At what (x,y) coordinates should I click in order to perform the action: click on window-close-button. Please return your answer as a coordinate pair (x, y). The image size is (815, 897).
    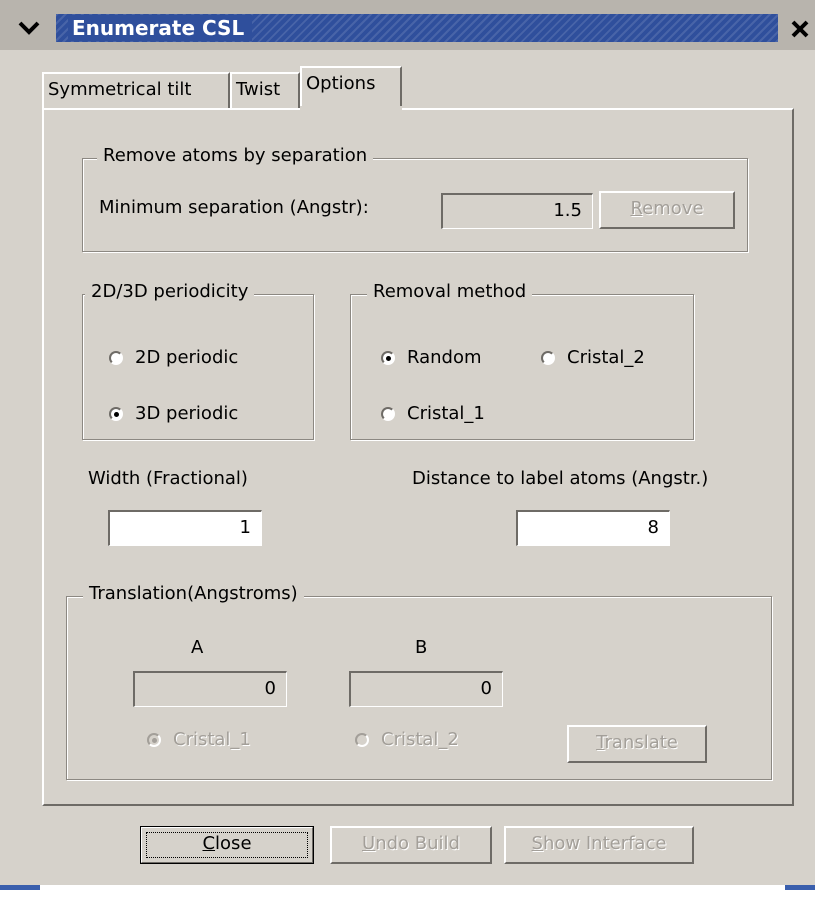
    Looking at the image, I should click on (800, 29).